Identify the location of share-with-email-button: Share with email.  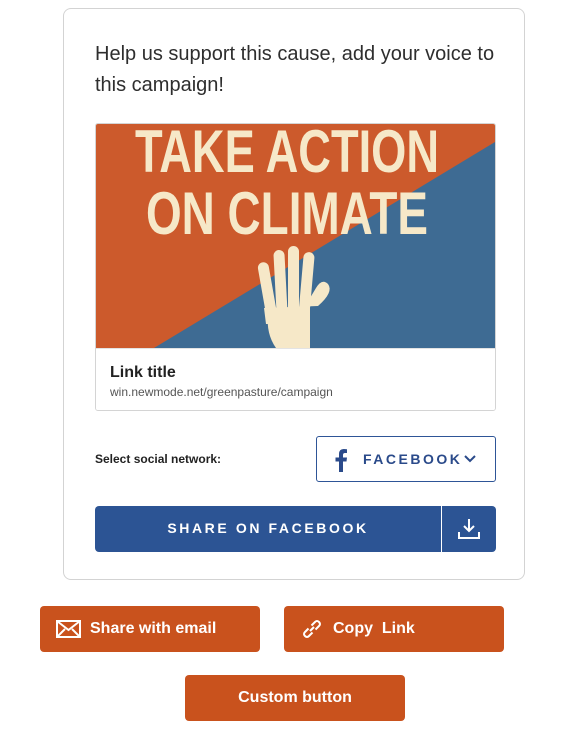
(150, 629).